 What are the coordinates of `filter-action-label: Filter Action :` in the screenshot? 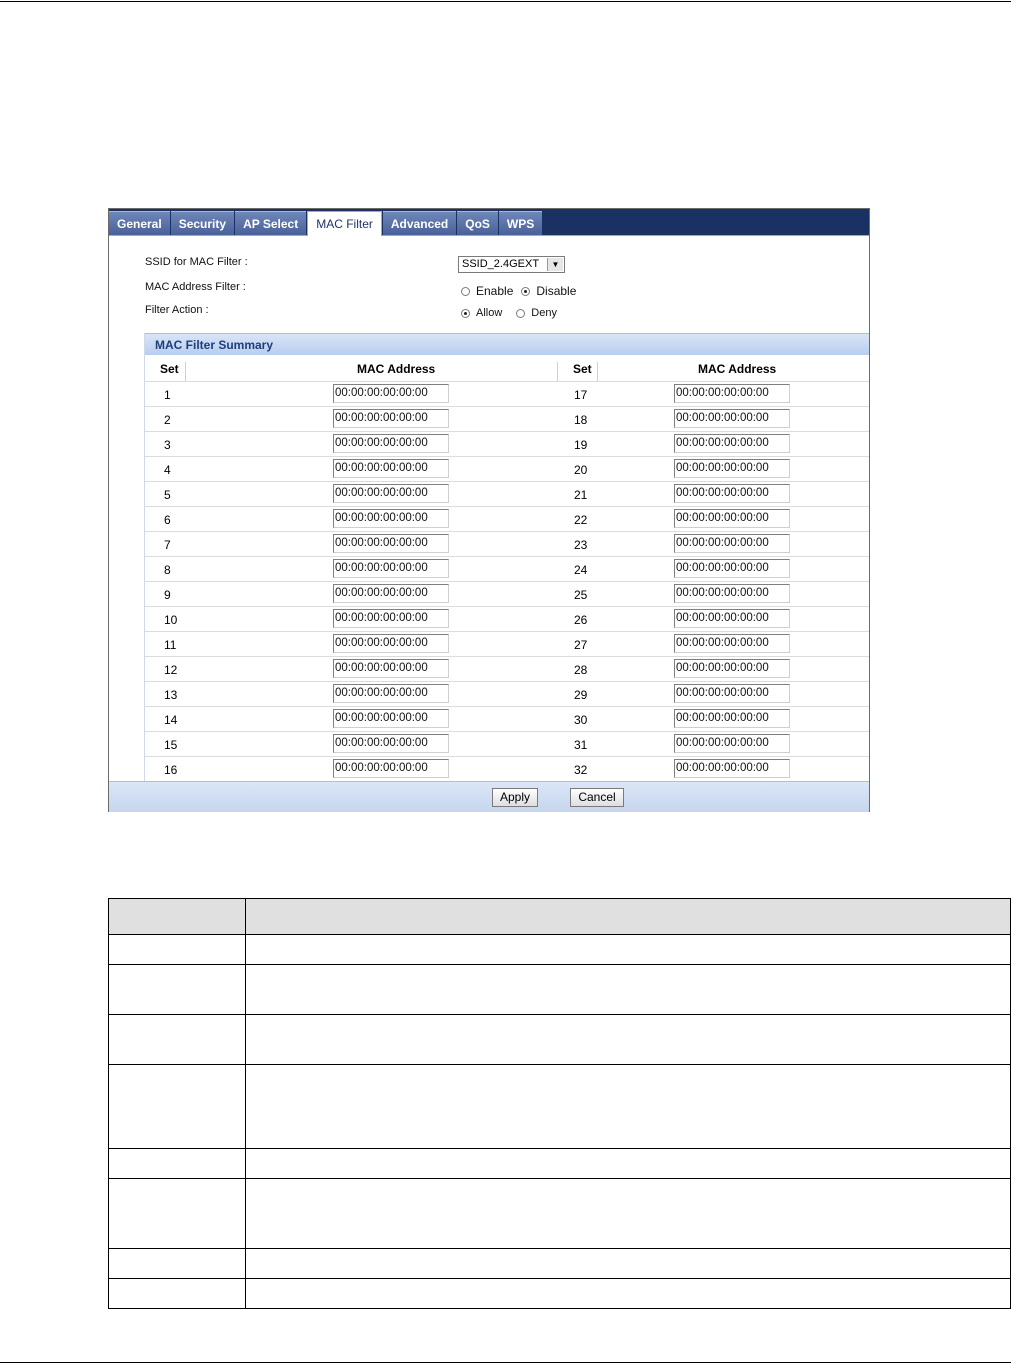 It's located at (177, 310).